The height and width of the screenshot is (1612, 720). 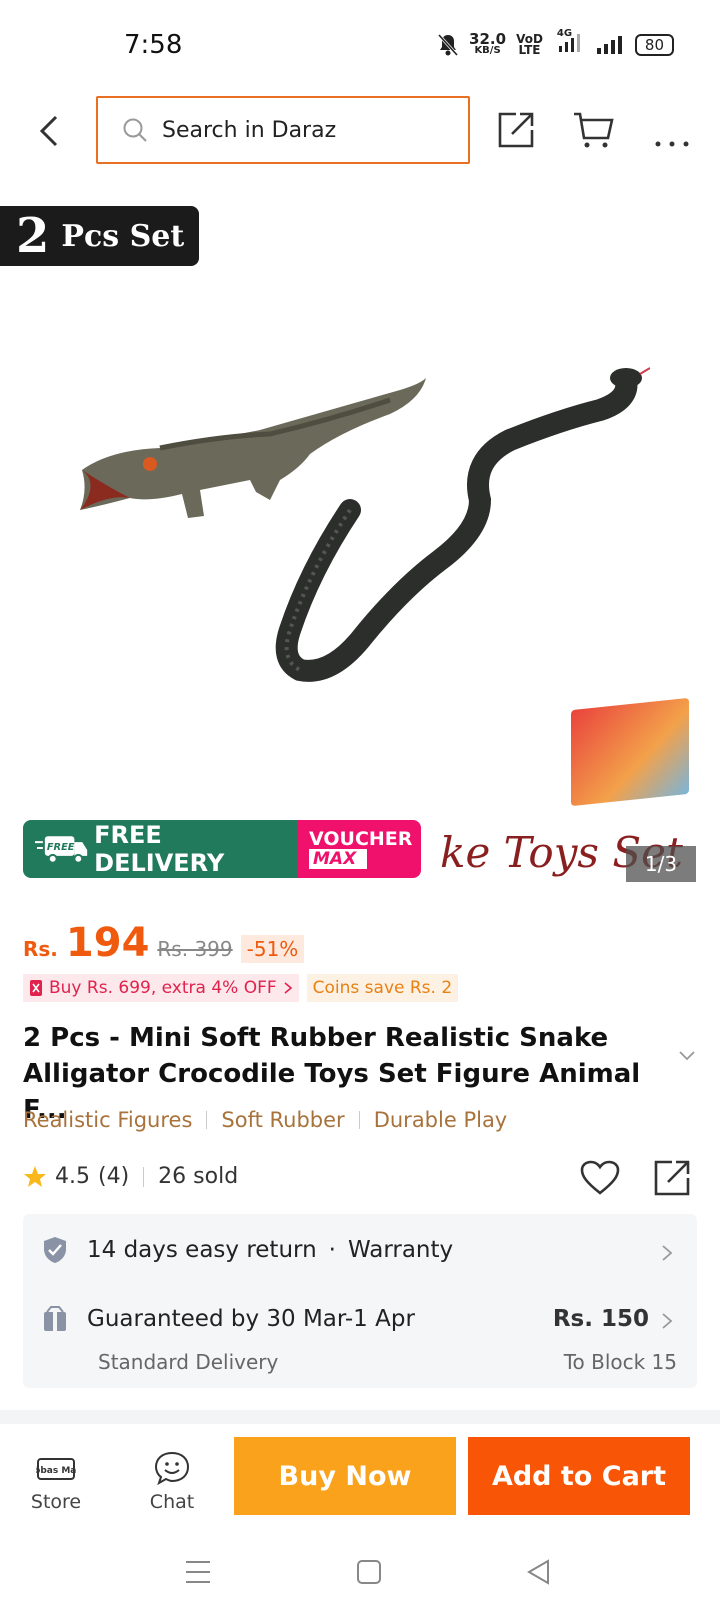 What do you see at coordinates (283, 1120) in the screenshot?
I see `tag-item: Soft Rubber` at bounding box center [283, 1120].